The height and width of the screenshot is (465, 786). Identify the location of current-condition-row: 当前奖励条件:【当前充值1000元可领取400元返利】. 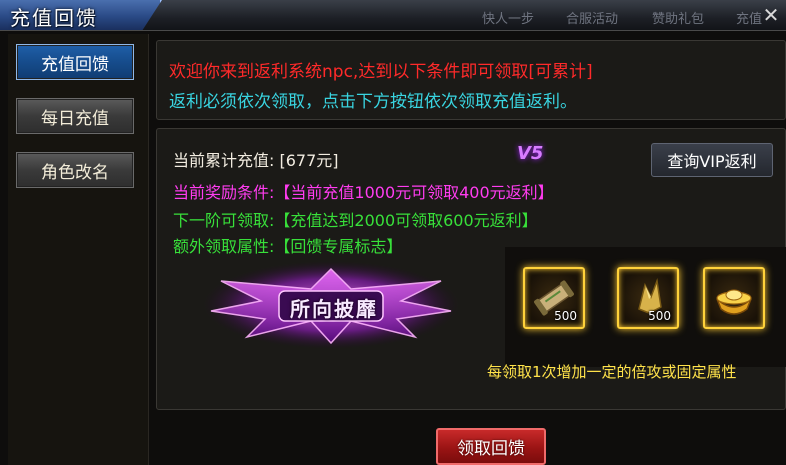
(363, 191).